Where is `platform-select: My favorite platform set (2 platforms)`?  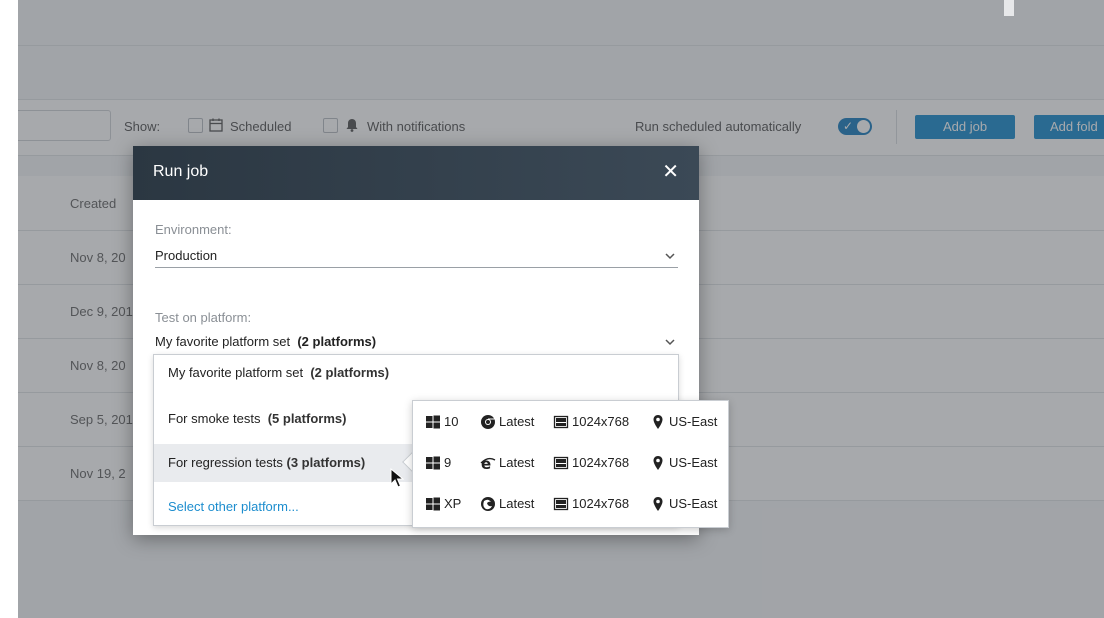
platform-select: My favorite platform set (2 platforms) is located at coordinates (265, 341).